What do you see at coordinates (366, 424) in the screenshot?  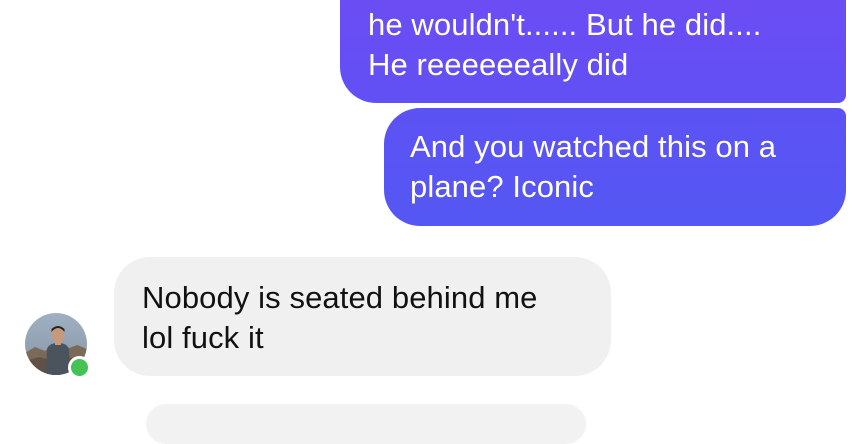 I see `incoming-message-bubble-partial` at bounding box center [366, 424].